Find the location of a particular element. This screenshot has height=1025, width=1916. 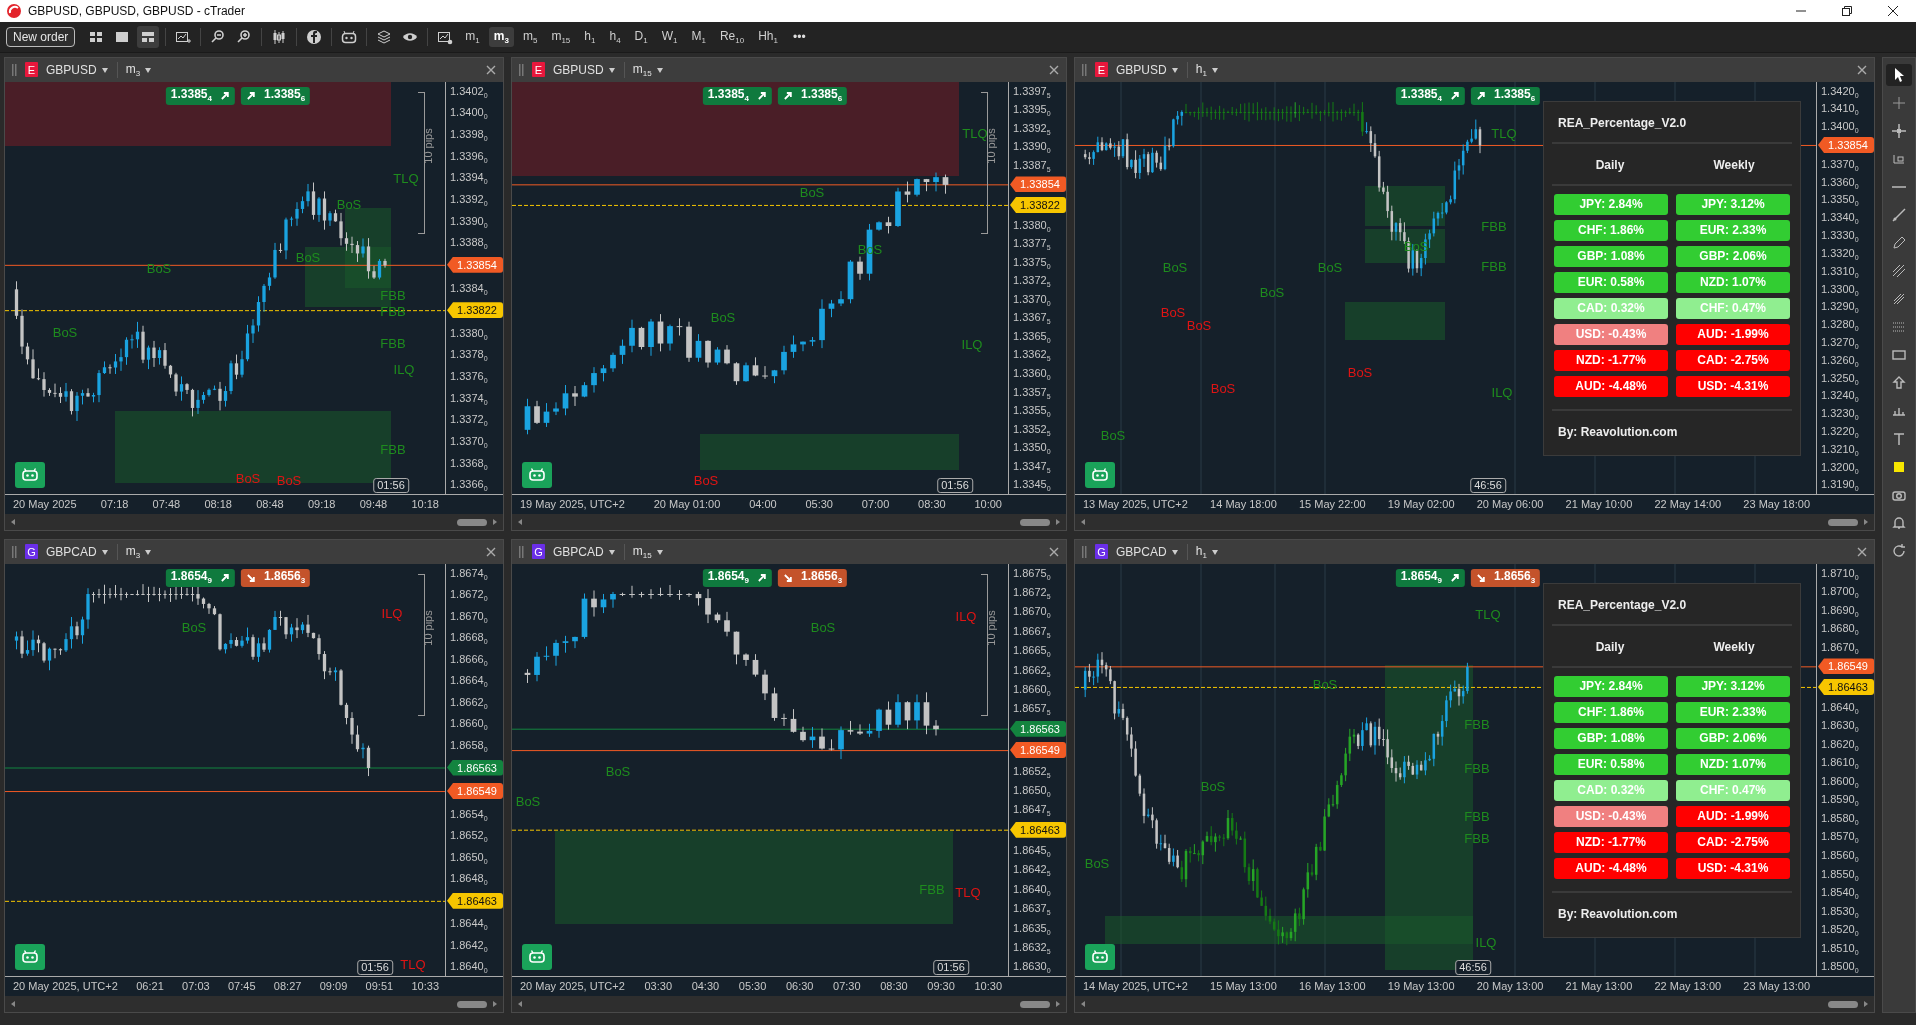

percentage-cell: USD: -4.31% is located at coordinates (1733, 386).